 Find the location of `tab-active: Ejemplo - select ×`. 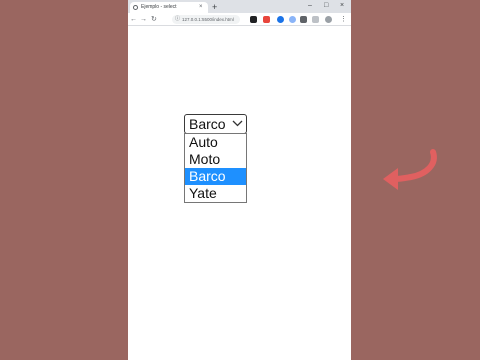

tab-active: Ejemplo - select × is located at coordinates (169, 7).